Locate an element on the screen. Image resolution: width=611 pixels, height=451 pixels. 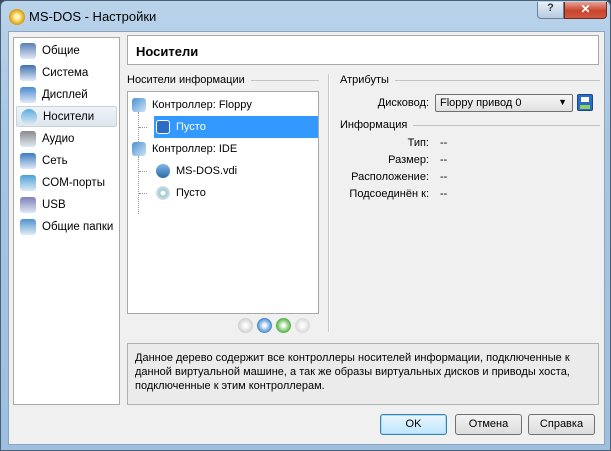
attributes-group-label: Атрибуты is located at coordinates (470, 80).